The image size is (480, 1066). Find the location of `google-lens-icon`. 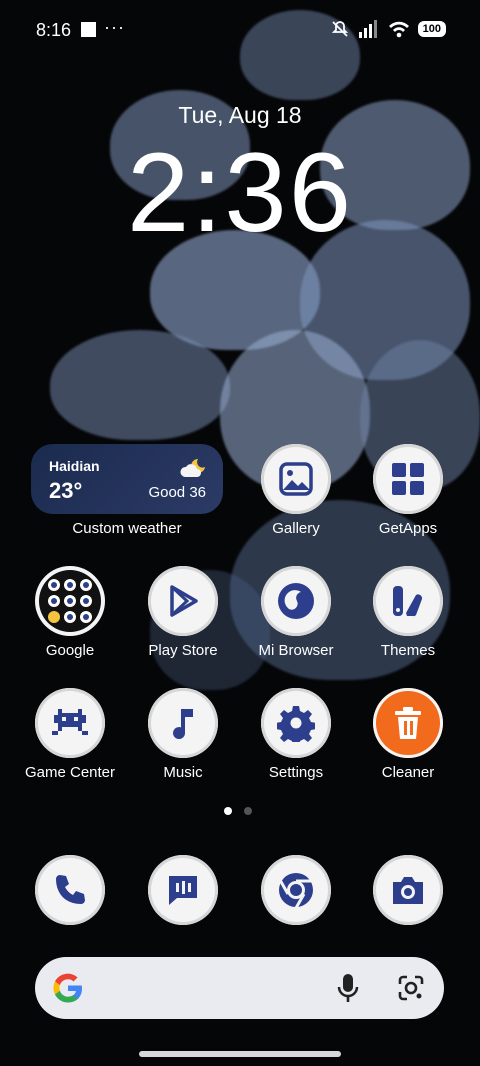

google-lens-icon is located at coordinates (411, 988).